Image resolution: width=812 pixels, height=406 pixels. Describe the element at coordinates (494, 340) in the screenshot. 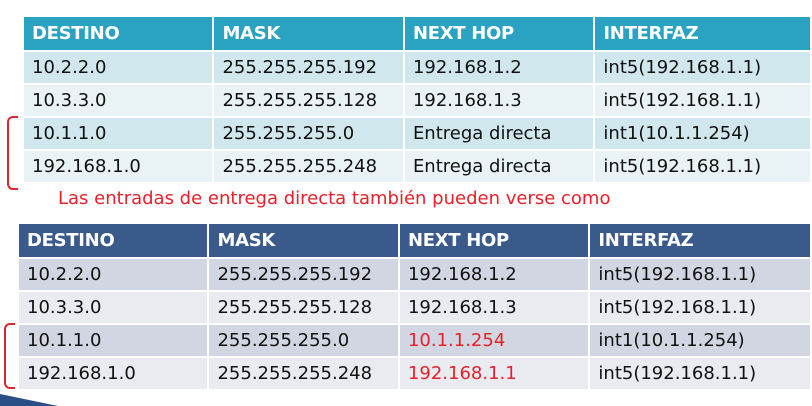

I see `cell-next-hop-highlight: 10.1.1.254` at that location.